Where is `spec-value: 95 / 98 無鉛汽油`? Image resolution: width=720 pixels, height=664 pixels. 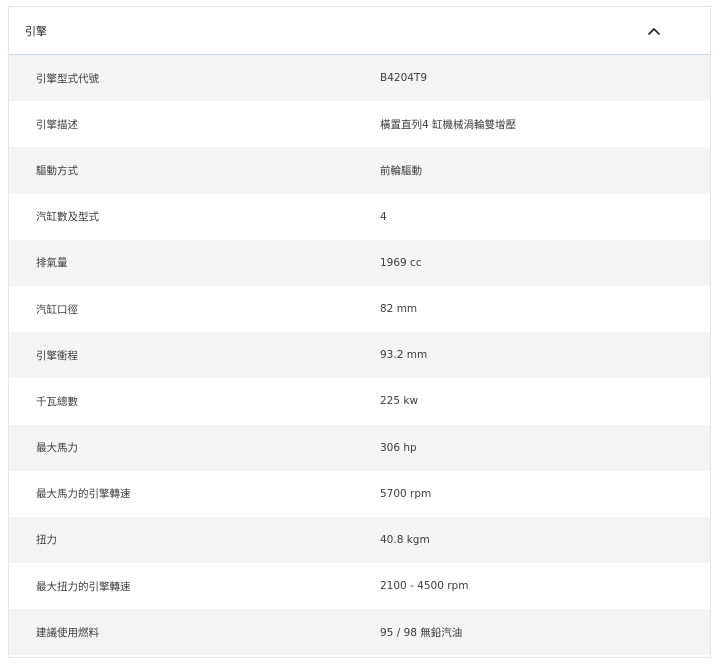
spec-value: 95 / 98 無鉛汽油 is located at coordinates (421, 632).